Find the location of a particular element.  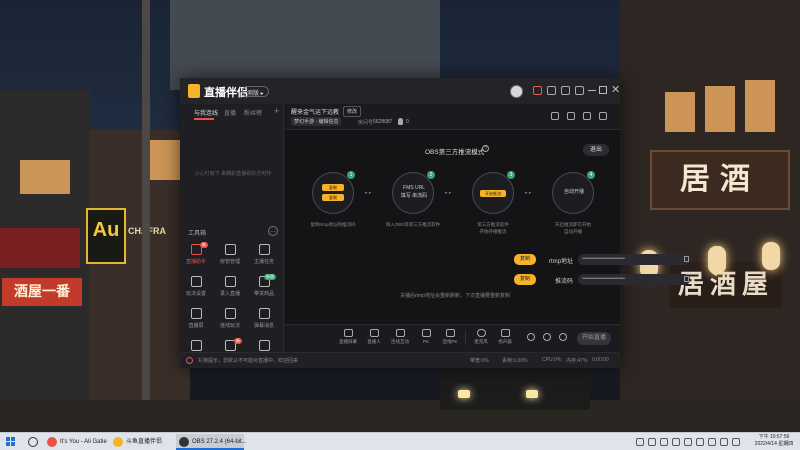

menu-icon is located at coordinates (579, 90).